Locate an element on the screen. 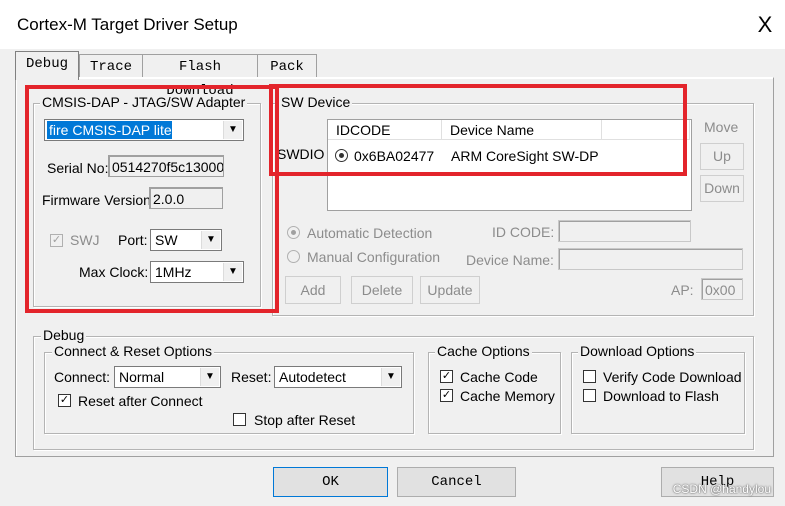 This screenshot has width=785, height=506. up-button: Up is located at coordinates (722, 156).